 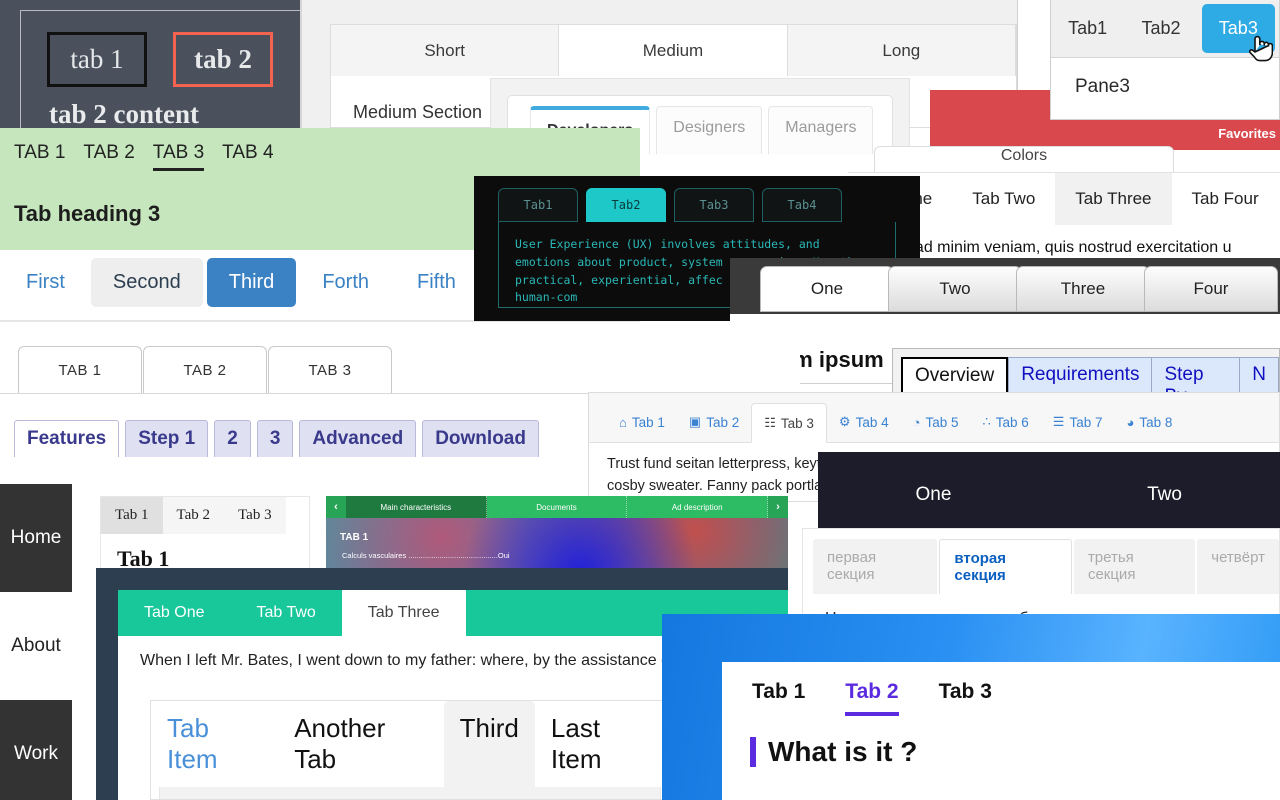 I want to click on colors-tab-label: Colors, so click(x=1024, y=156).